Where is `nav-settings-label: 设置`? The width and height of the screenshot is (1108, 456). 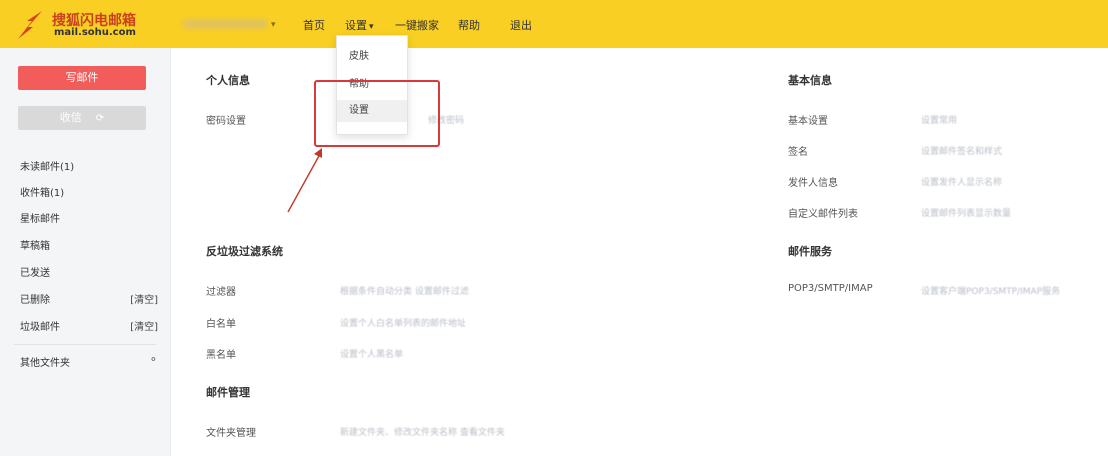
nav-settings-label: 设置 is located at coordinates (356, 25).